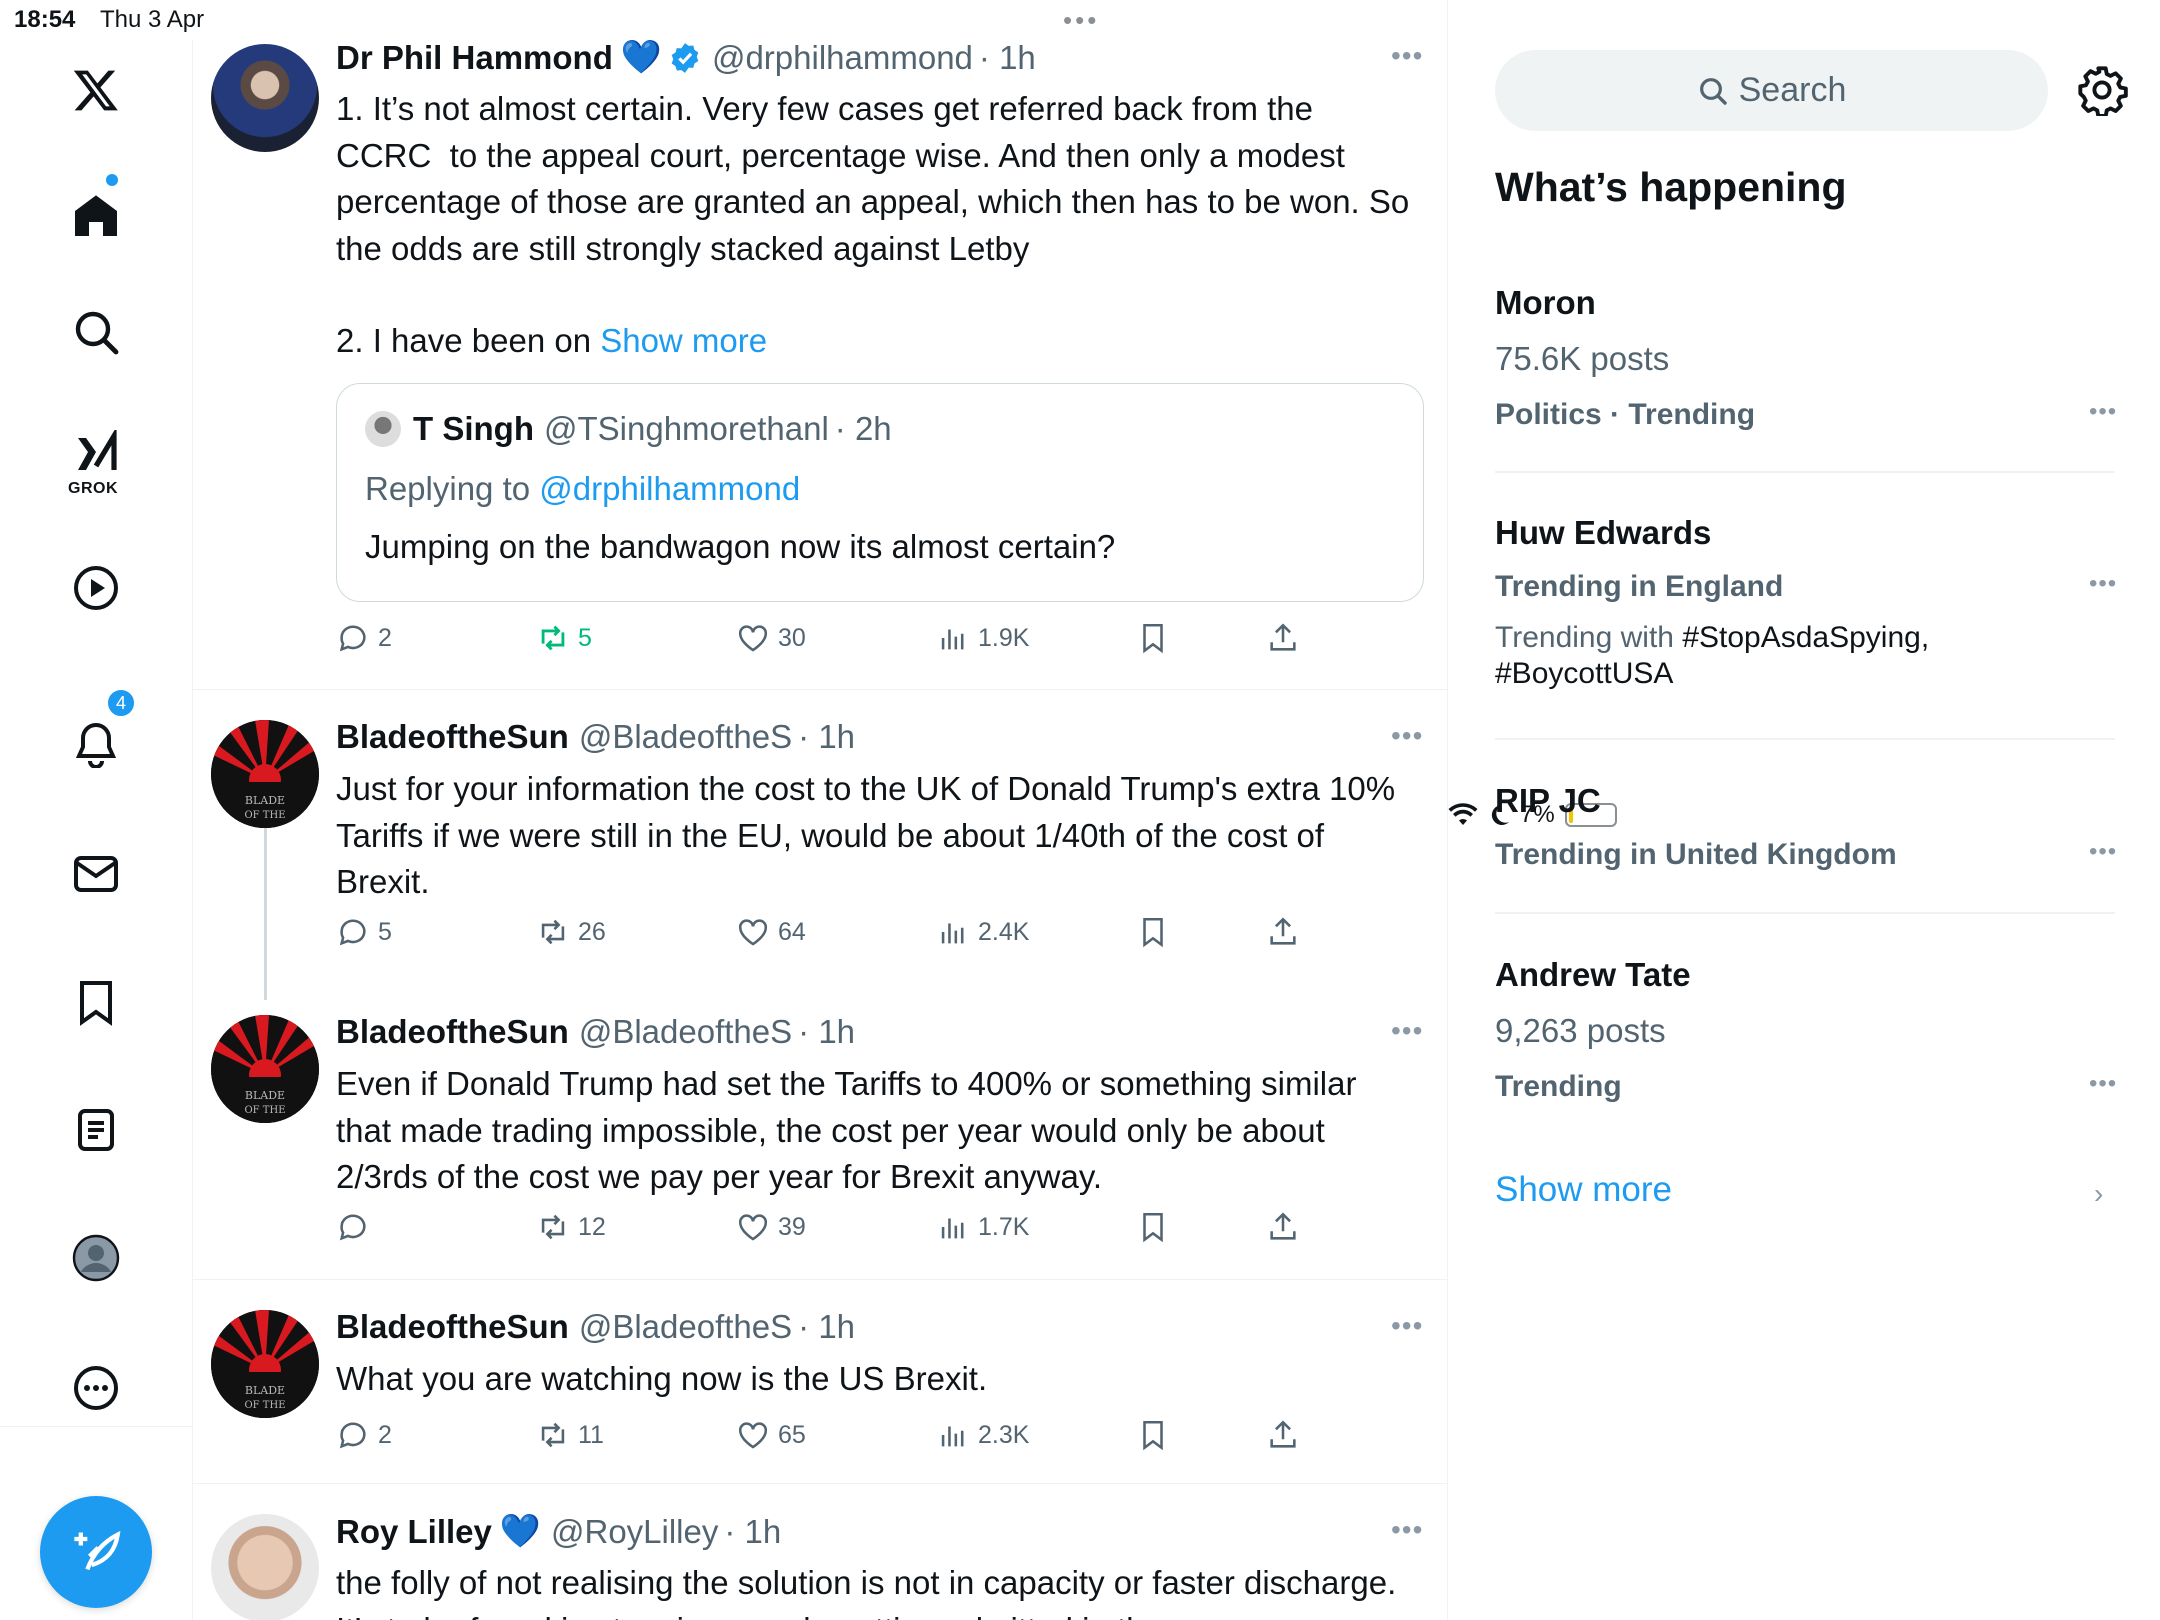 The image size is (2160, 1620). What do you see at coordinates (96, 744) in the screenshot?
I see `bell-icon` at bounding box center [96, 744].